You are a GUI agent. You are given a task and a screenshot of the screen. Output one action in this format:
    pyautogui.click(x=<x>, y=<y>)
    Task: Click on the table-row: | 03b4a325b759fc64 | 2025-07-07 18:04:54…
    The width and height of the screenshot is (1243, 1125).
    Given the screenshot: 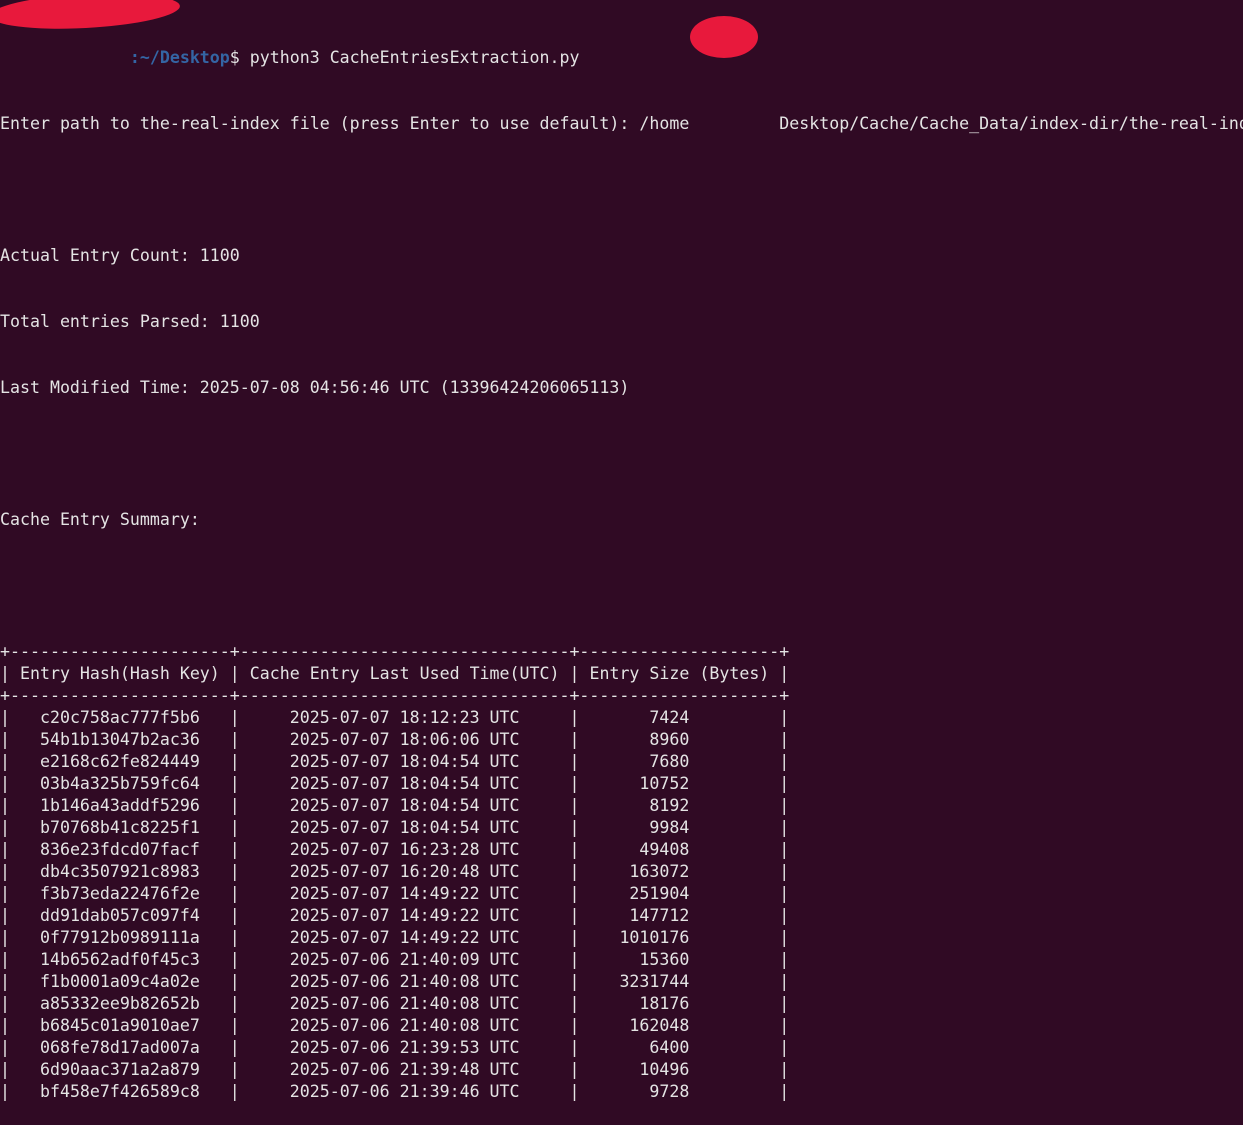 What is the action you would take?
    pyautogui.click(x=395, y=783)
    